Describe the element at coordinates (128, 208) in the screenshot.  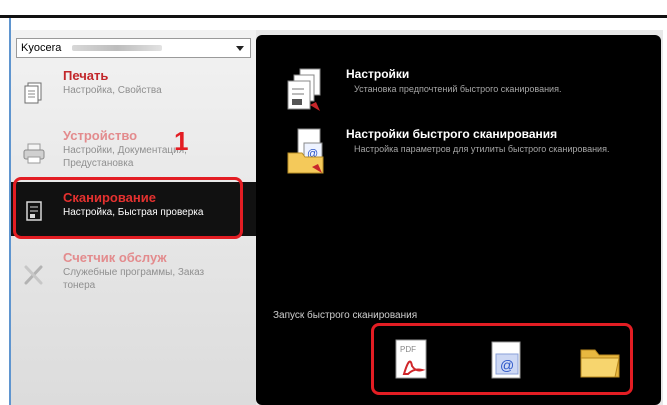
I see `scan-highlight-frame` at that location.